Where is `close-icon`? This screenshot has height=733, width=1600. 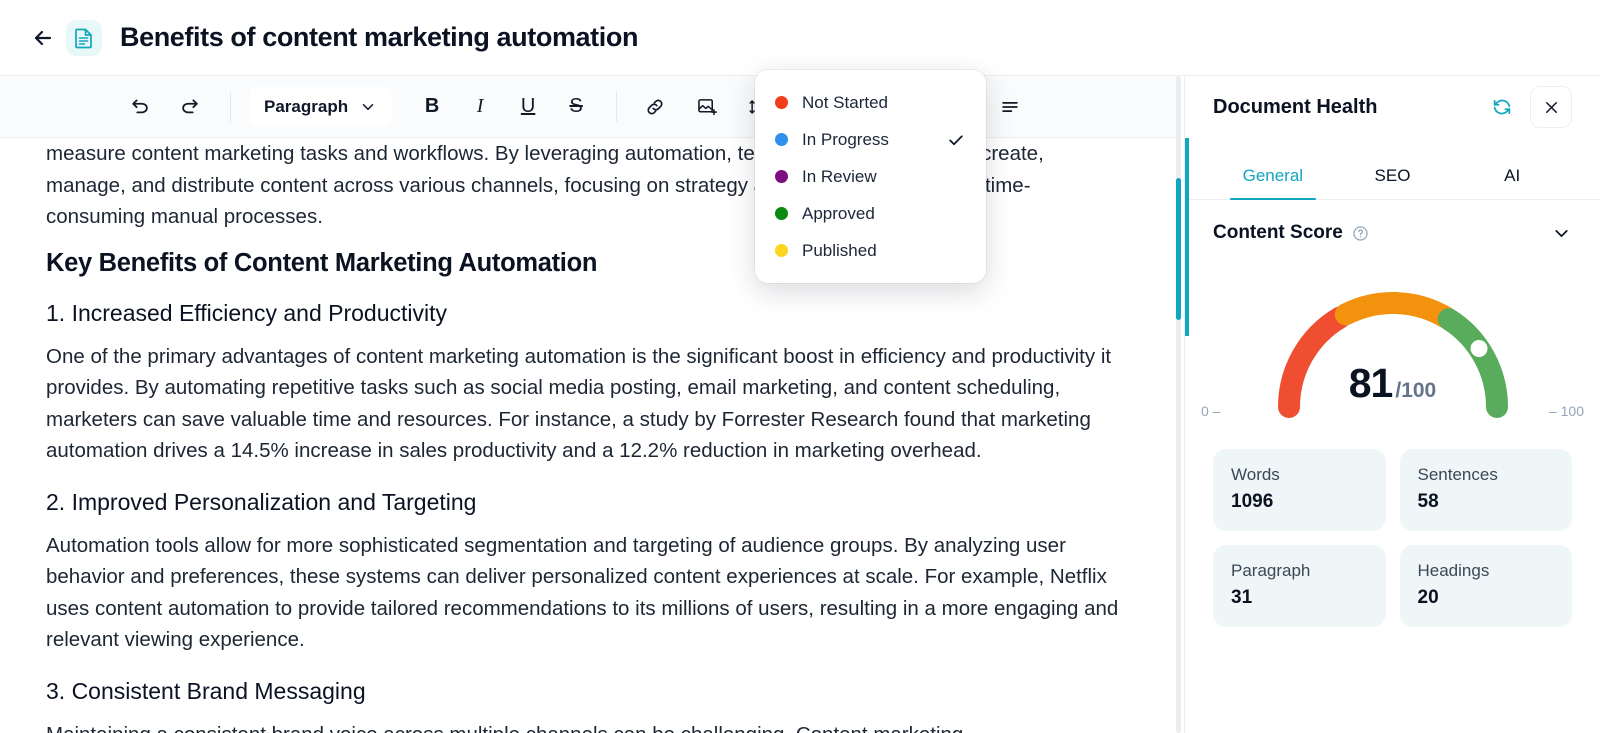
close-icon is located at coordinates (1551, 107).